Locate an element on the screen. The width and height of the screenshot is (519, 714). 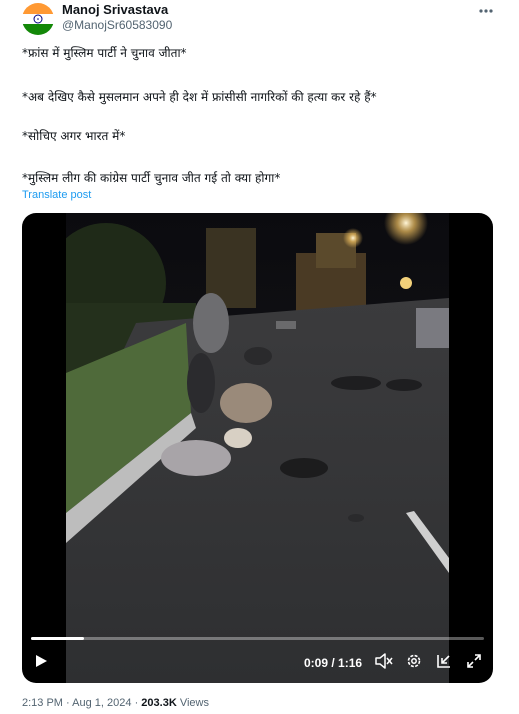
tweet-meta: 2:13 PM · Aug 1, 2024 · 203.3K Views is located at coordinates (115, 703).